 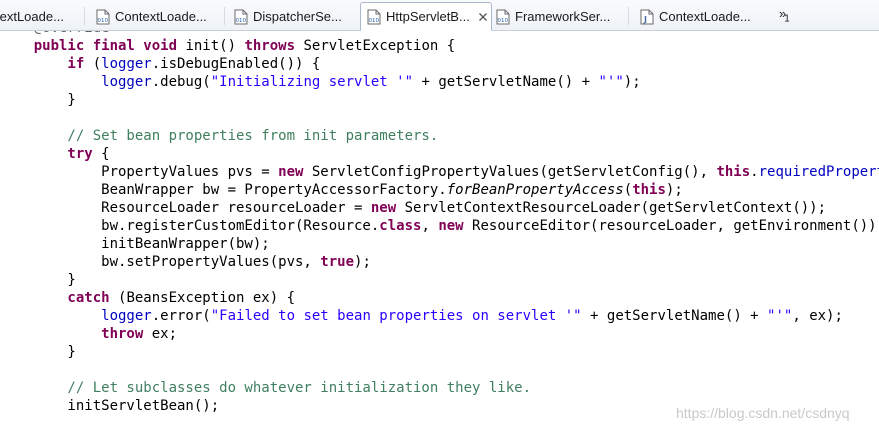 What do you see at coordinates (274, 46) in the screenshot?
I see `code-token: throws` at bounding box center [274, 46].